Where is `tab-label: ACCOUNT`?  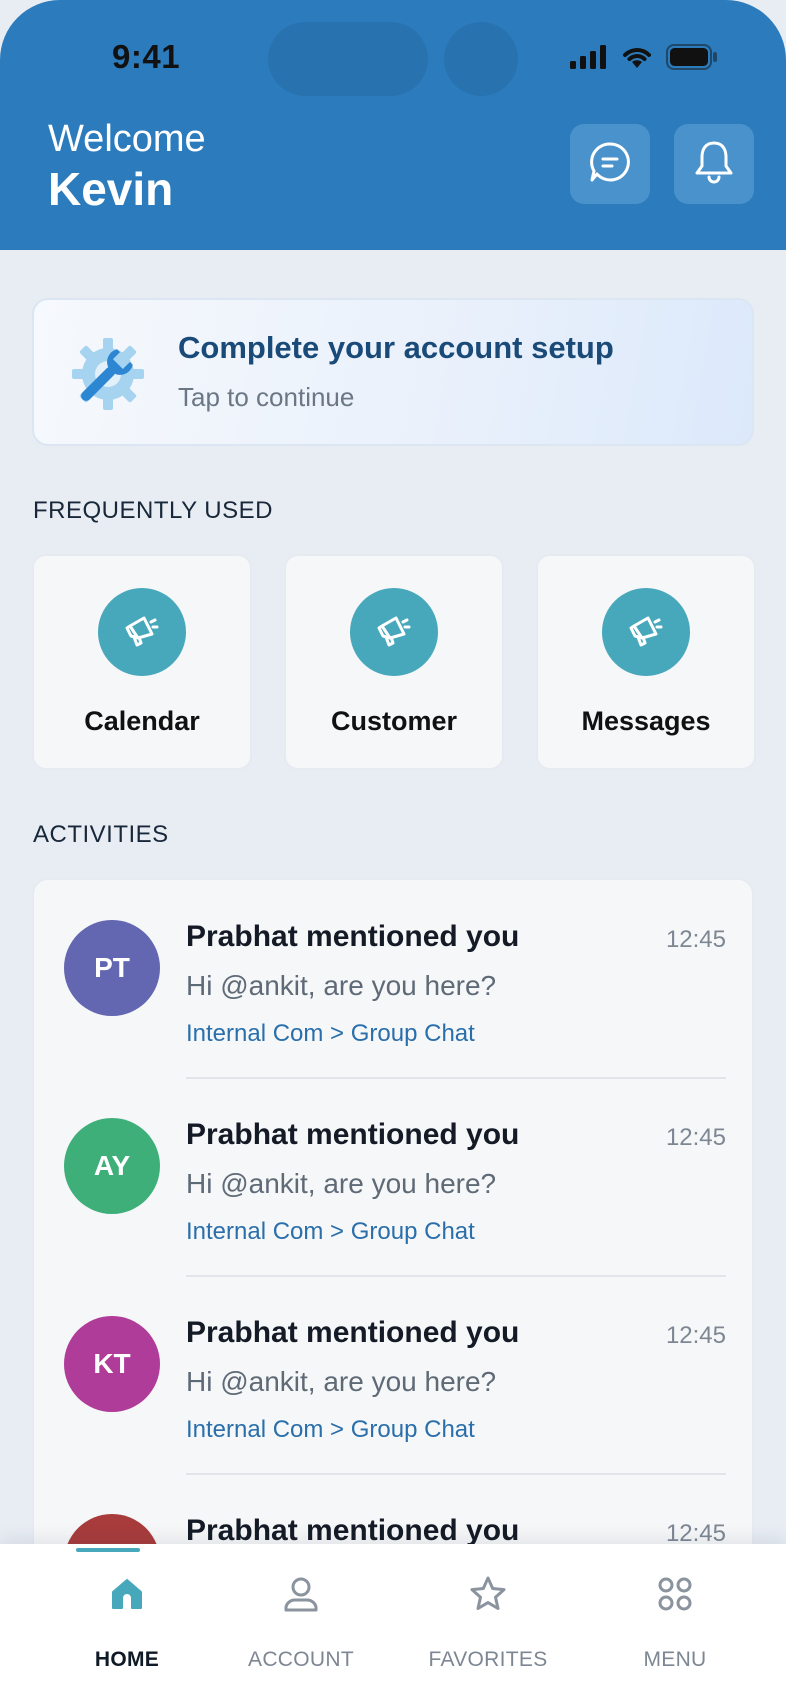
tab-label: ACCOUNT is located at coordinates (301, 1659).